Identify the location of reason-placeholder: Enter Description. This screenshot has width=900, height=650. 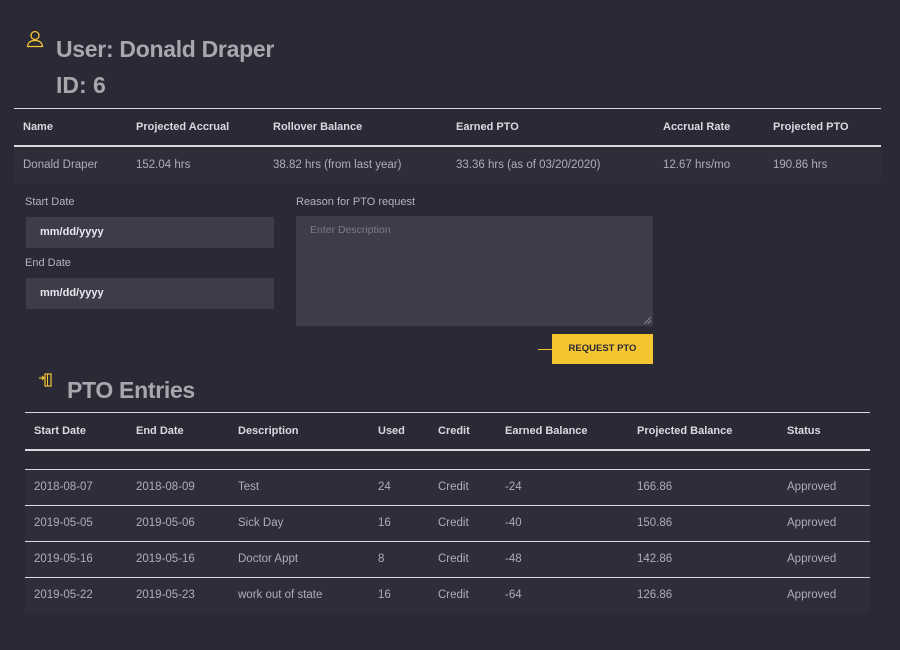
(350, 230).